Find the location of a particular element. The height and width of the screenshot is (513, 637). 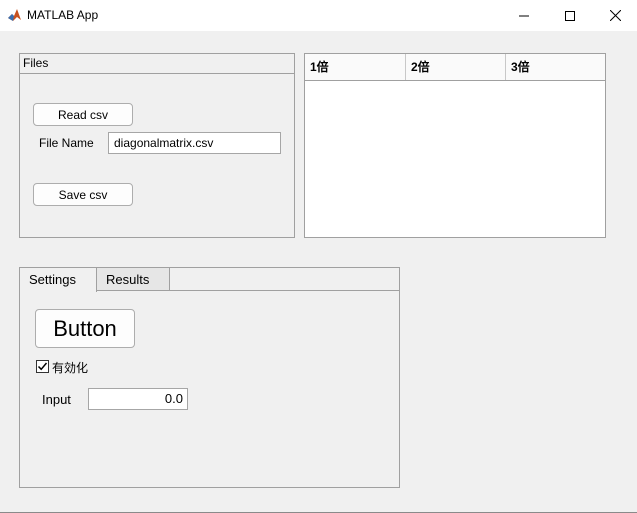

close-icon is located at coordinates (615, 15).